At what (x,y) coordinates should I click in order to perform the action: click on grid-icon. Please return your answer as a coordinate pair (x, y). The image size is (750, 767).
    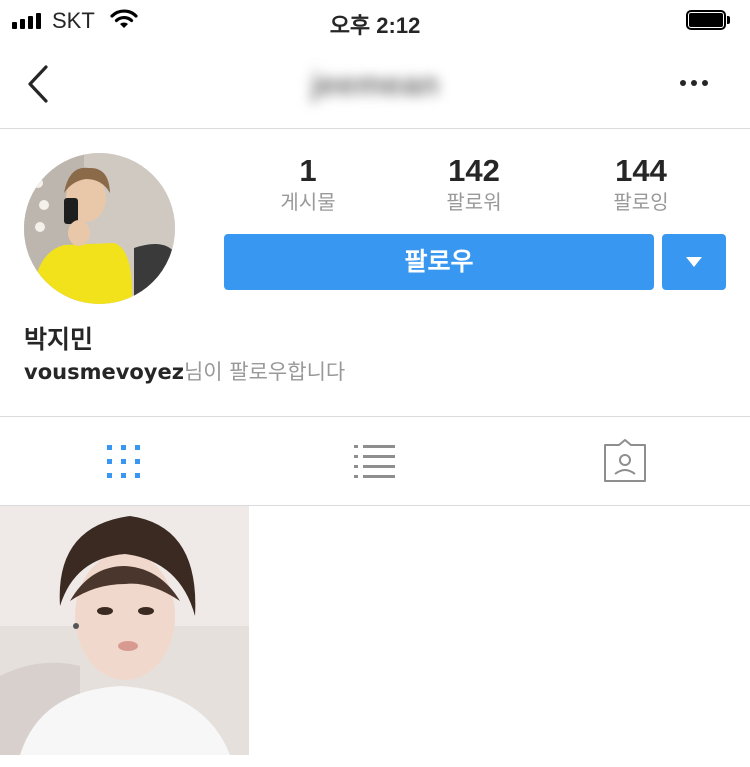
    Looking at the image, I should click on (123, 461).